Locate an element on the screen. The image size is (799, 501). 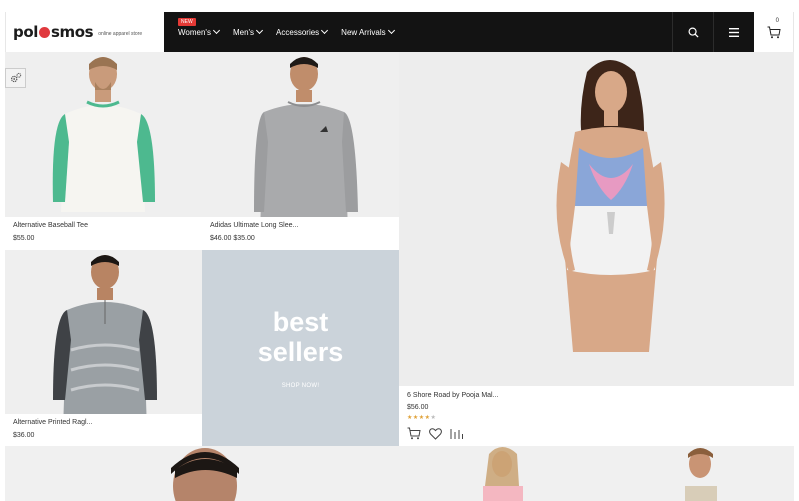
logo: pol smos online apparel store is located at coordinates (84, 32).